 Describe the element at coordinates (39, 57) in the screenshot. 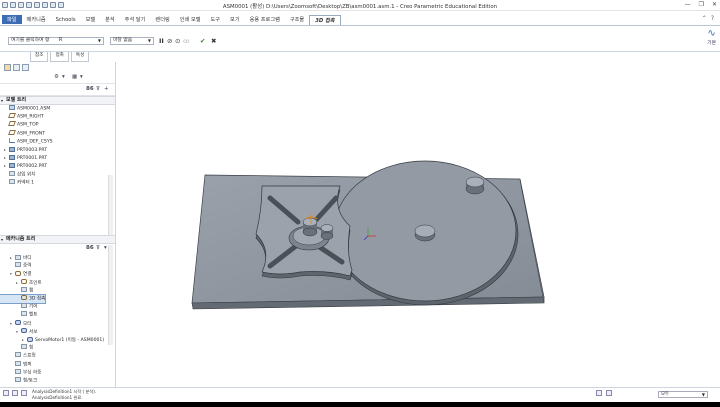

I see `ribbon-subtab: 참조` at that location.